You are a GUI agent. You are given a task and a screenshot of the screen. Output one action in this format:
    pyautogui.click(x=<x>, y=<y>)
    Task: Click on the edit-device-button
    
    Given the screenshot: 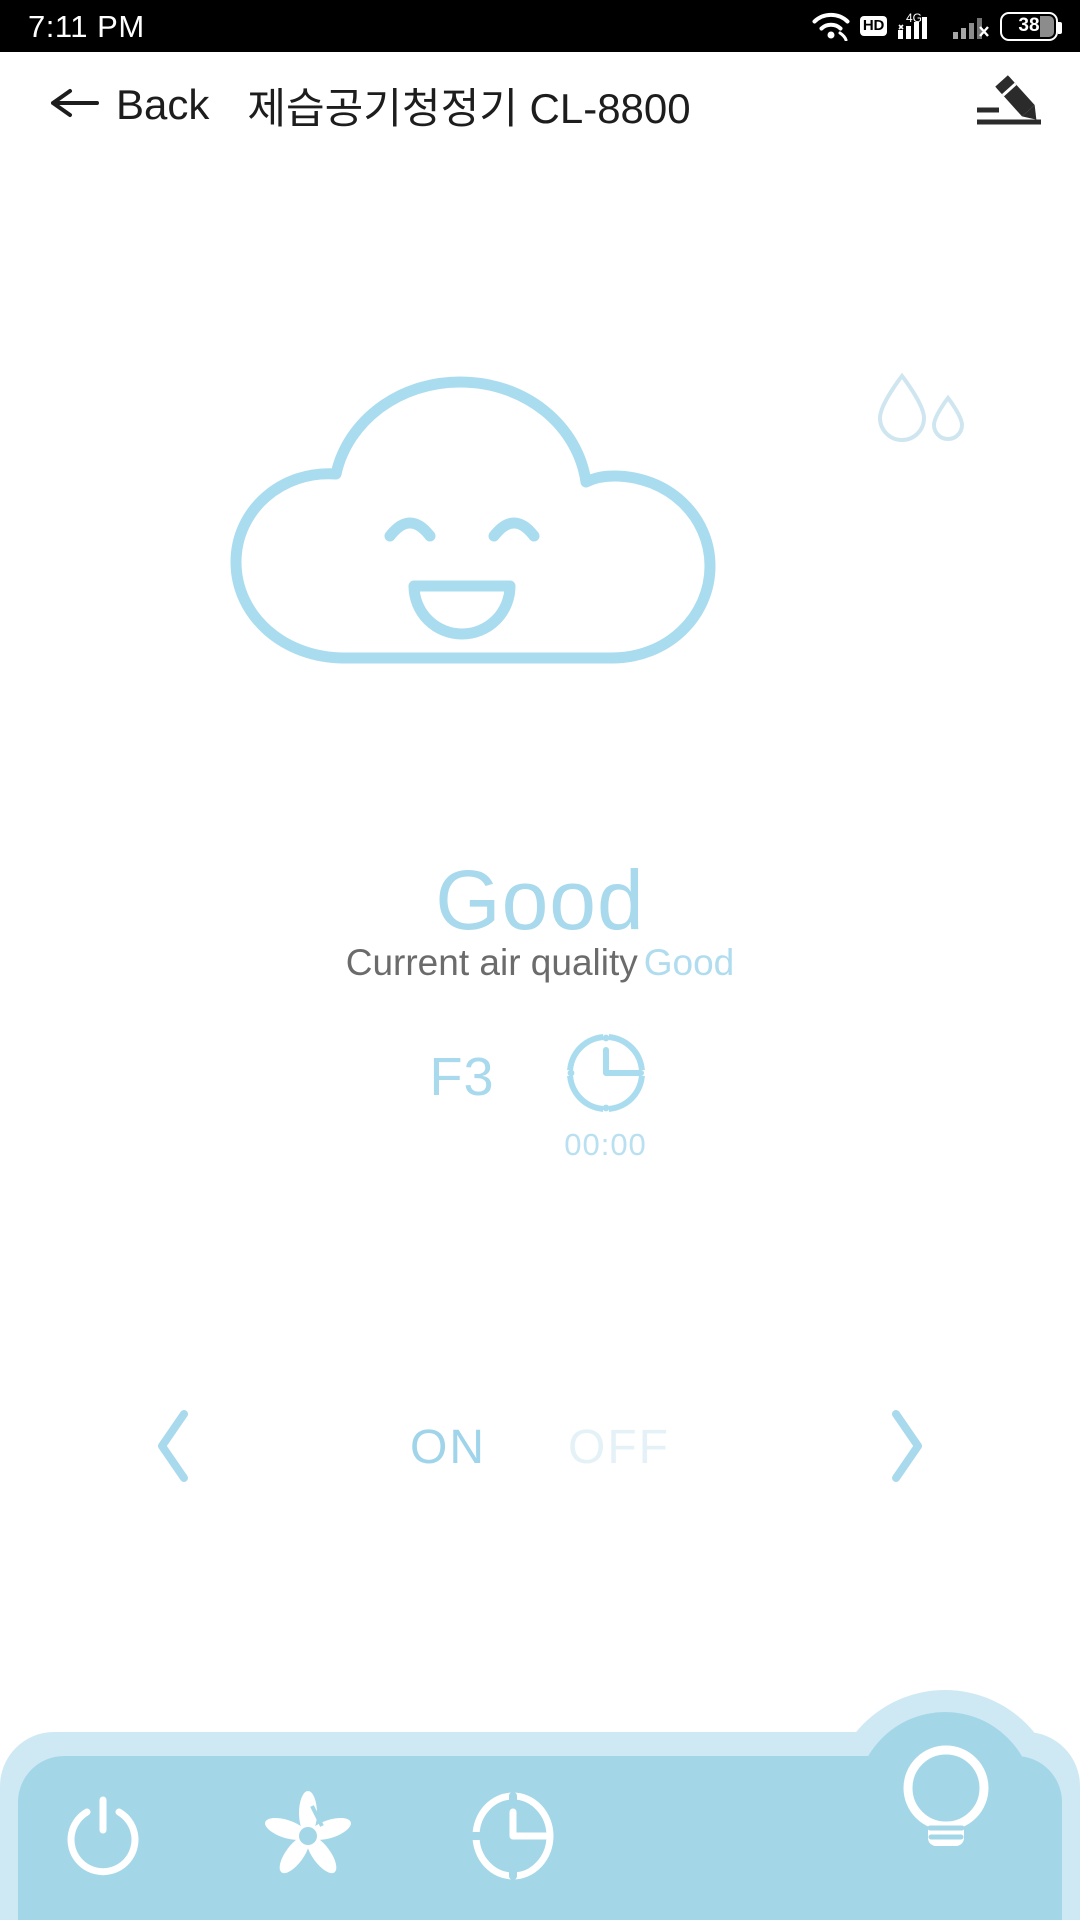 What is the action you would take?
    pyautogui.click(x=1009, y=105)
    